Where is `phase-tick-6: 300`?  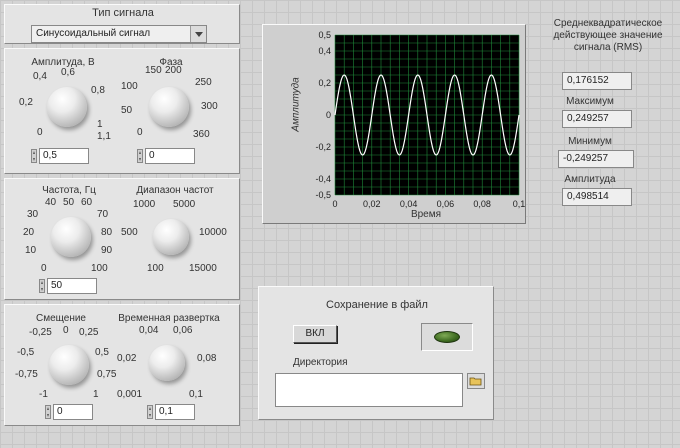
phase-tick-6: 300 is located at coordinates (209, 106).